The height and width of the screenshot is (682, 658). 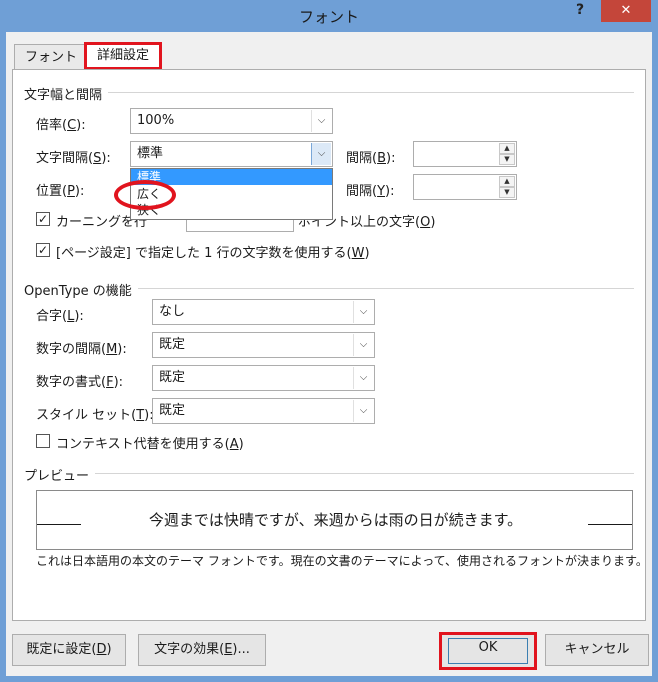 What do you see at coordinates (213, 253) in the screenshot?
I see `grid-label: [ページ設定] で指定した 1 行の文字数を使用する(W)` at bounding box center [213, 253].